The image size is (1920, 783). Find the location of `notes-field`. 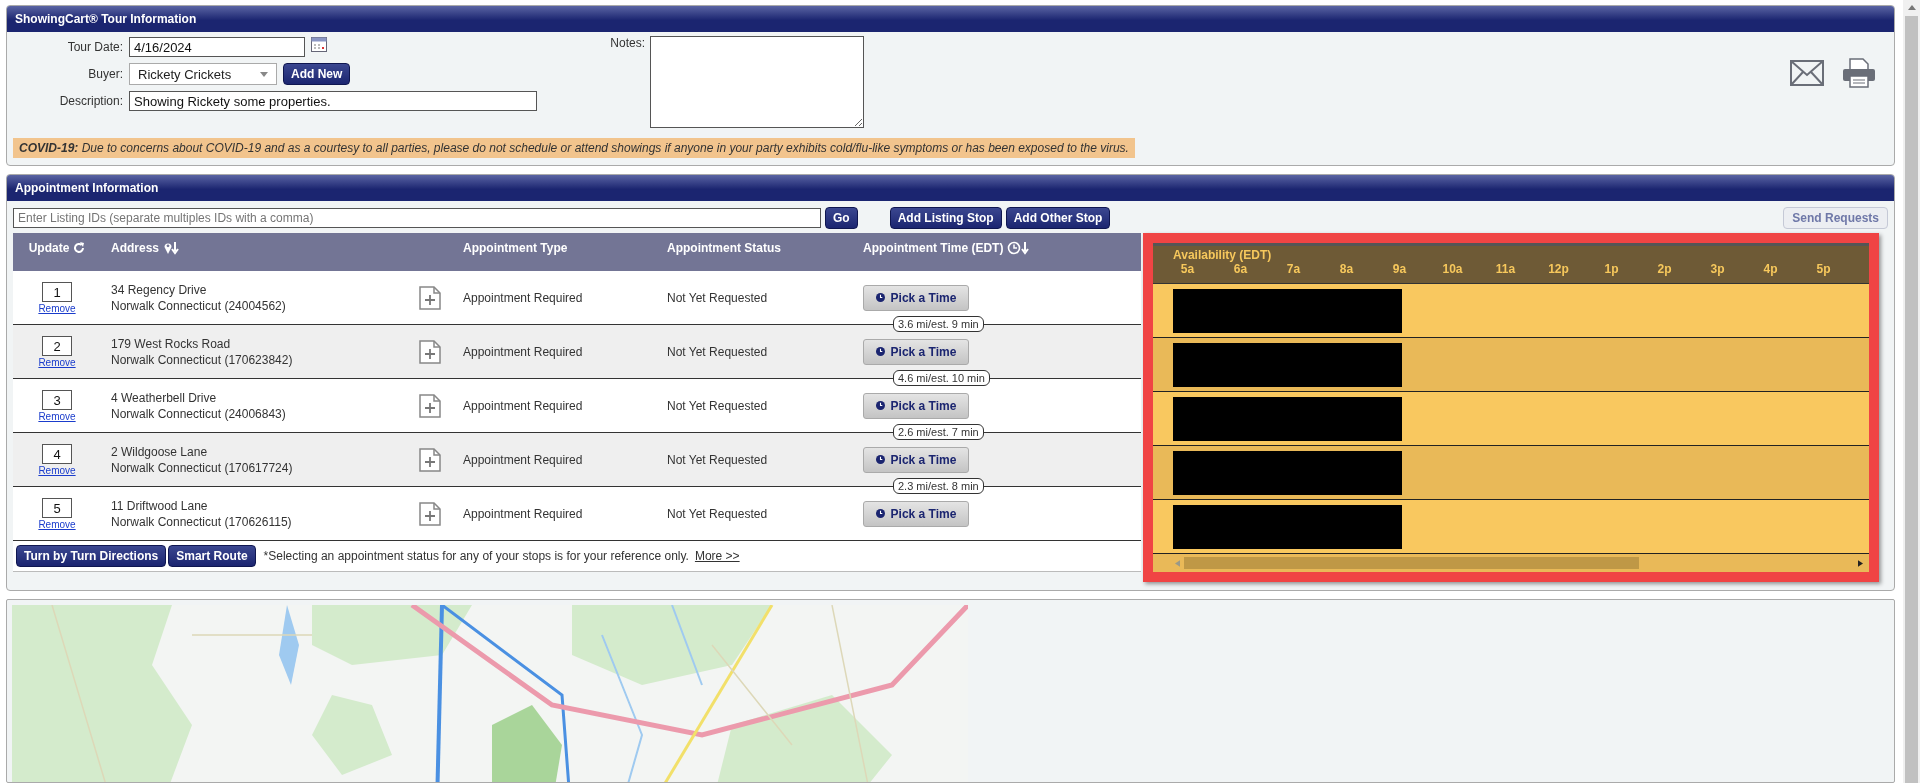

notes-field is located at coordinates (757, 82).